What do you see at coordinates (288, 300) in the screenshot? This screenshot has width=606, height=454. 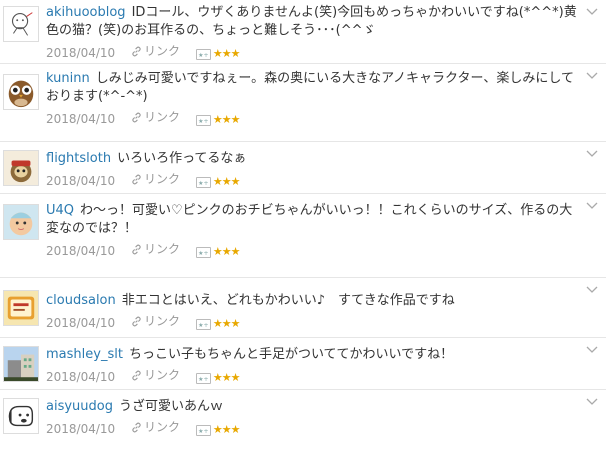 I see `comment-text: 非エコとはいえ、どれもかわいい♪ すてきな作品ですね` at bounding box center [288, 300].